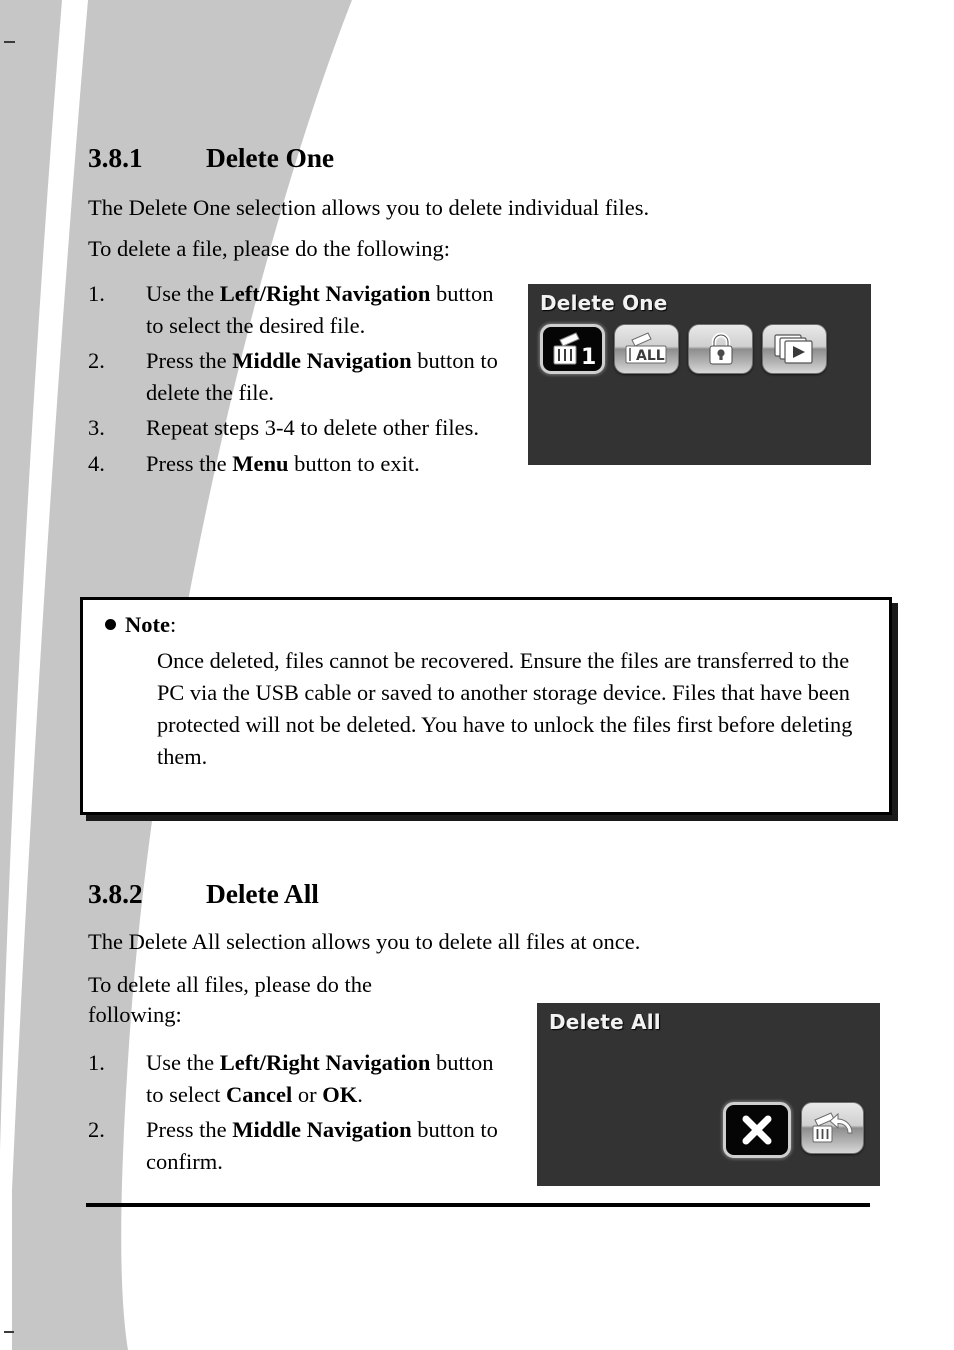  I want to click on cross-glyph, so click(757, 1130).